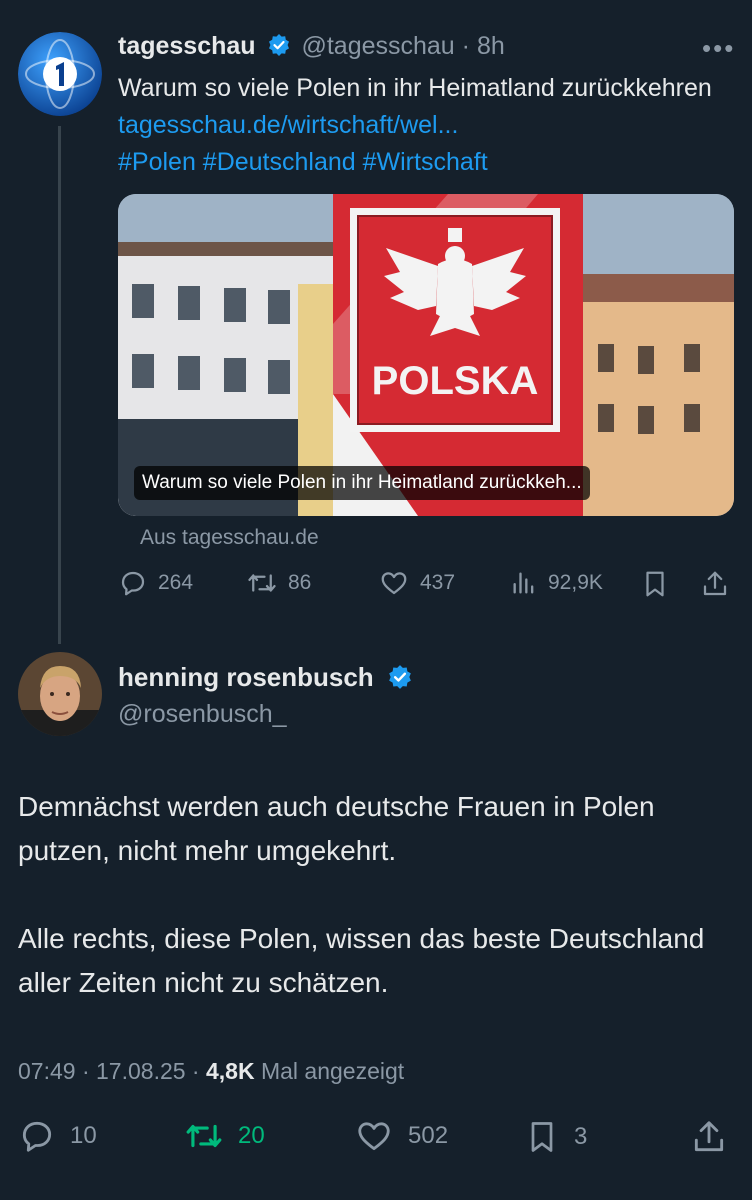 This screenshot has width=752, height=1200. Describe the element at coordinates (300, 582) in the screenshot. I see `repost-count: 86` at that location.